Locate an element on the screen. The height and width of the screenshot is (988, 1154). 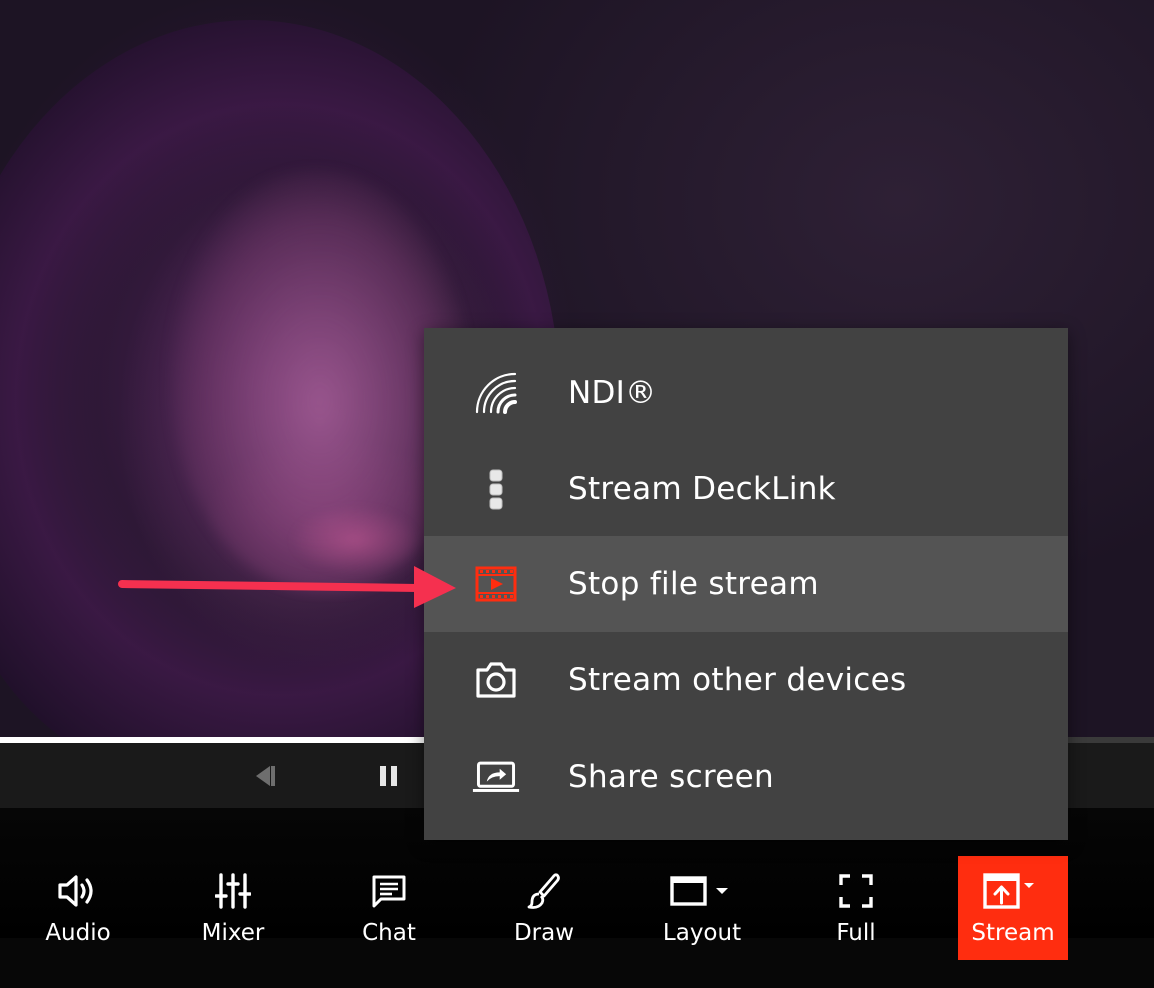
menu-item-stop-file-stream: Stop file stream is located at coordinates (746, 584).